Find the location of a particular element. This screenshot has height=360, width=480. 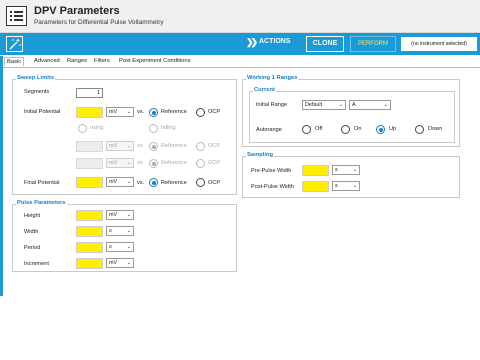

initial-reference-radio is located at coordinates (153, 112).